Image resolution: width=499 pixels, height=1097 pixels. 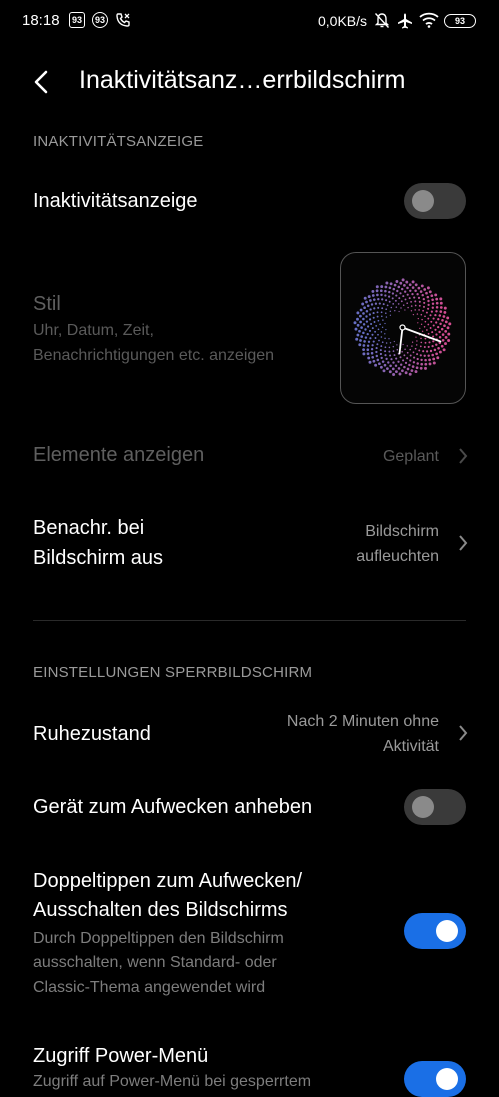 What do you see at coordinates (115, 201) in the screenshot?
I see `aod-label: Inaktivitätsanzeige` at bounding box center [115, 201].